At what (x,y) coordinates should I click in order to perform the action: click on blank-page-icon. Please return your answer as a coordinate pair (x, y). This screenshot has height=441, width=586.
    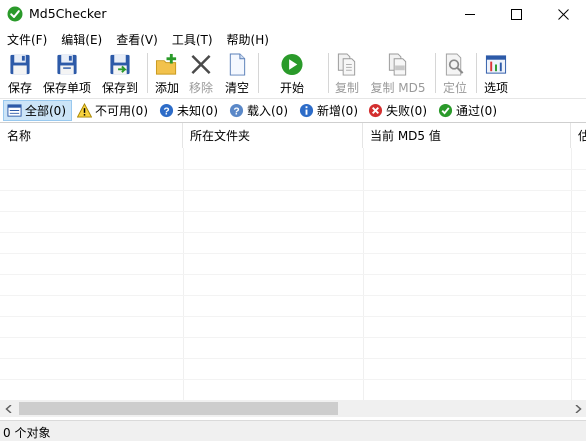
    Looking at the image, I should click on (237, 64).